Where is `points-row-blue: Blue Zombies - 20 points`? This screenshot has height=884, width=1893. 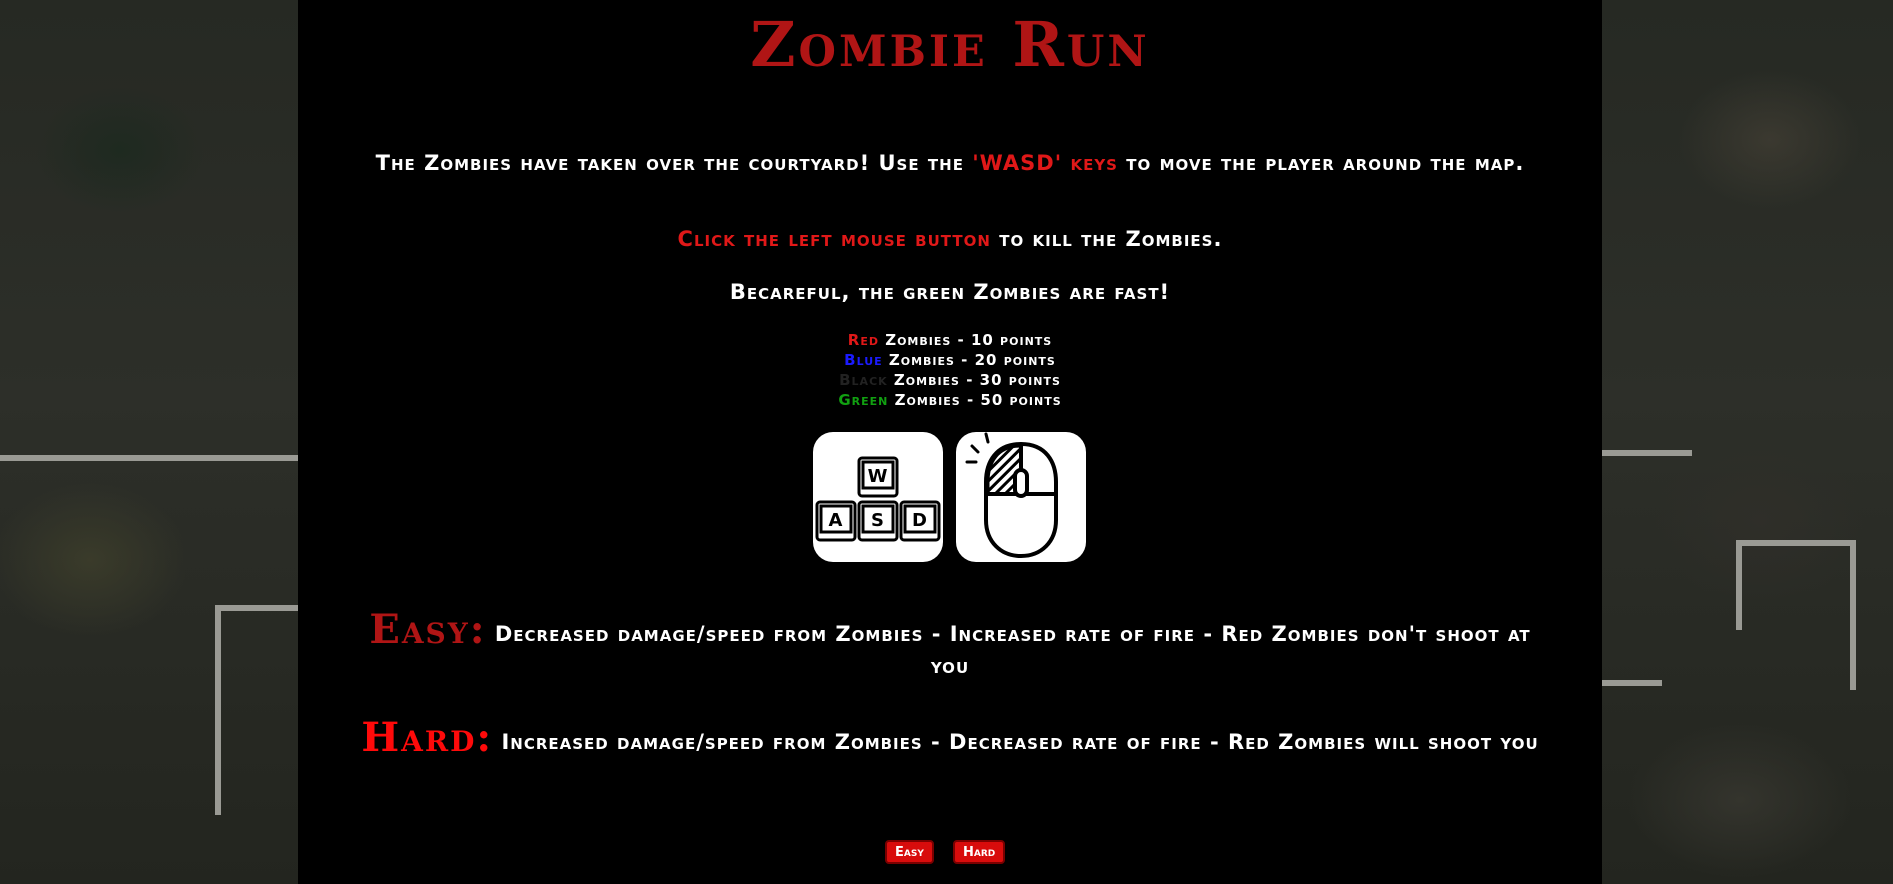 points-row-blue: Blue Zombies - 20 points is located at coordinates (950, 360).